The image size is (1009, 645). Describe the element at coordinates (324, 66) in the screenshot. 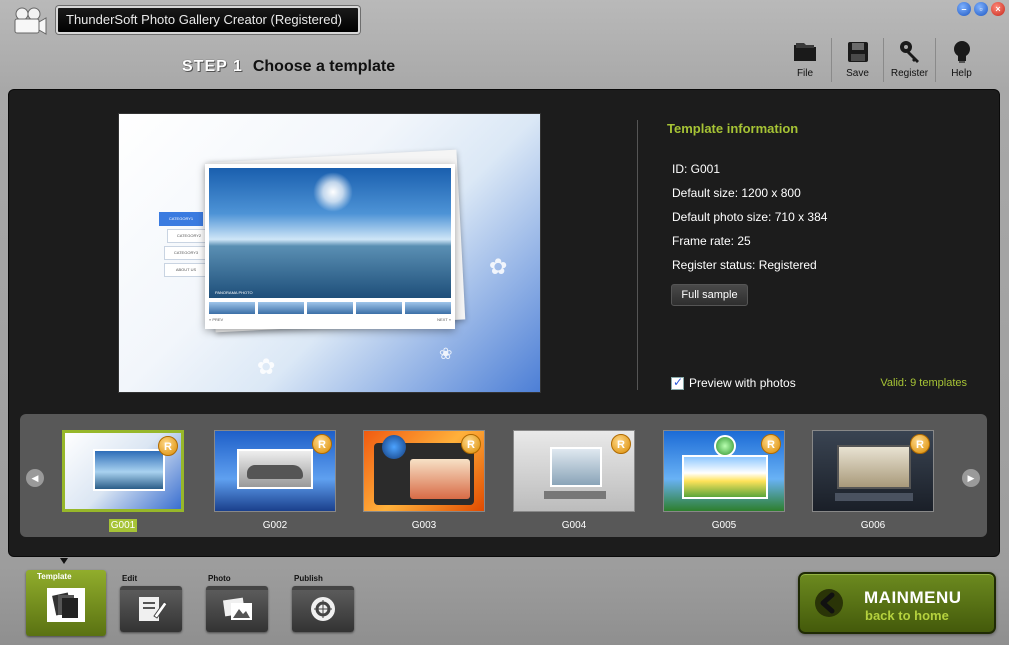

I see `step-title: Choose a template` at that location.